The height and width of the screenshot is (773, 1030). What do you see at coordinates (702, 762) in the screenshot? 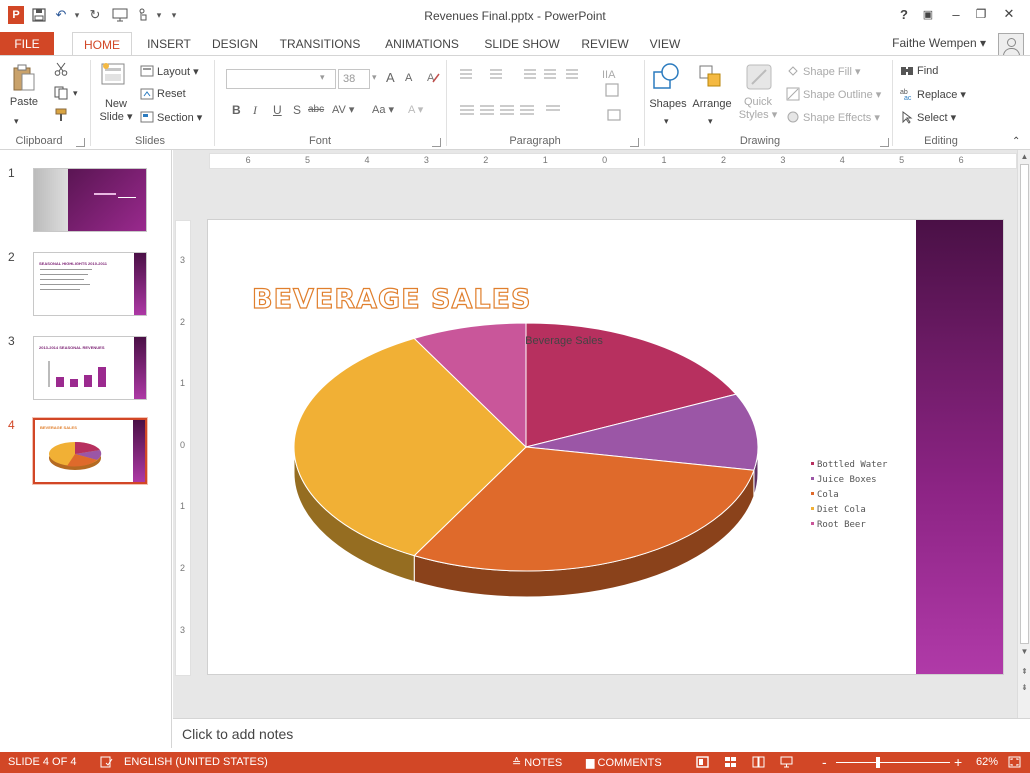
I see `normal-view-icon` at bounding box center [702, 762].